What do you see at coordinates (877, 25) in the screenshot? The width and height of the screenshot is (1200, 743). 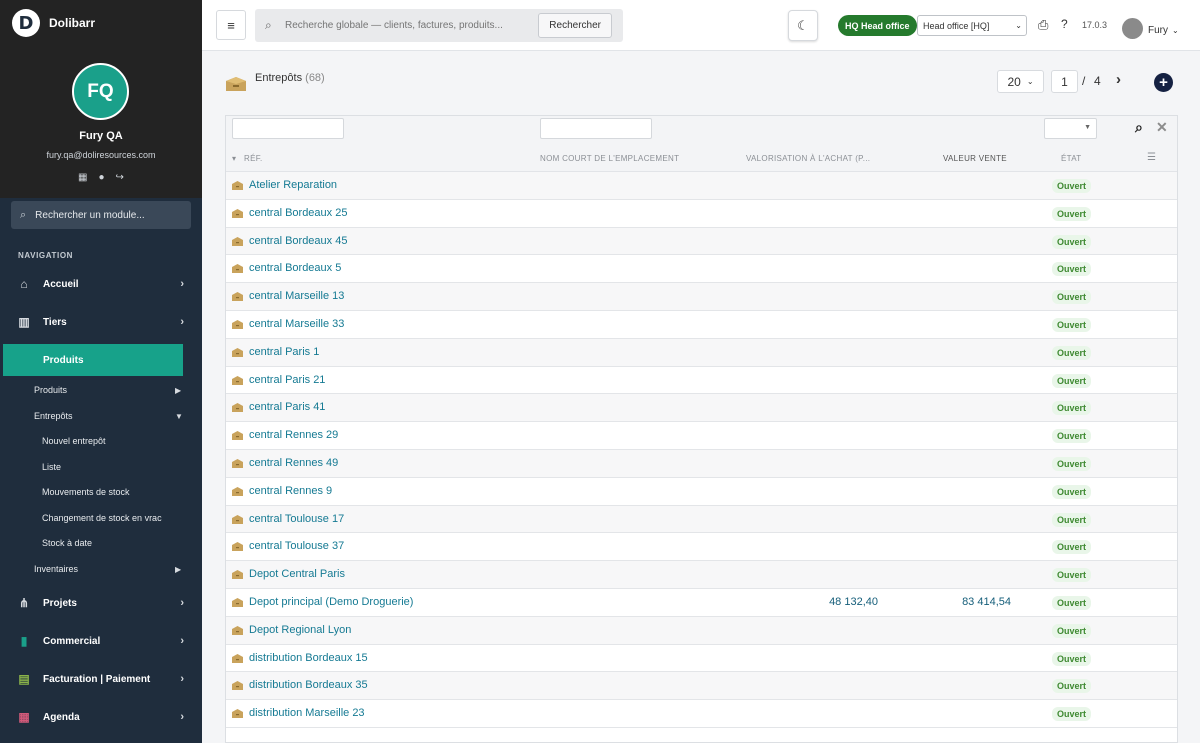 I see `entity-badge: HQ Head office` at bounding box center [877, 25].